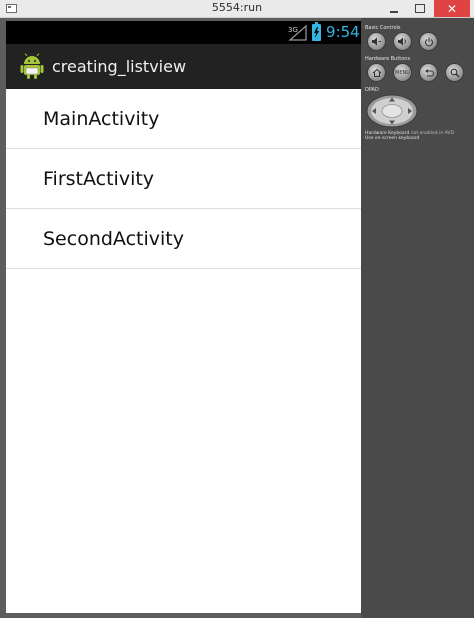 The height and width of the screenshot is (618, 474). Describe the element at coordinates (394, 8) in the screenshot. I see `minimize-button` at that location.